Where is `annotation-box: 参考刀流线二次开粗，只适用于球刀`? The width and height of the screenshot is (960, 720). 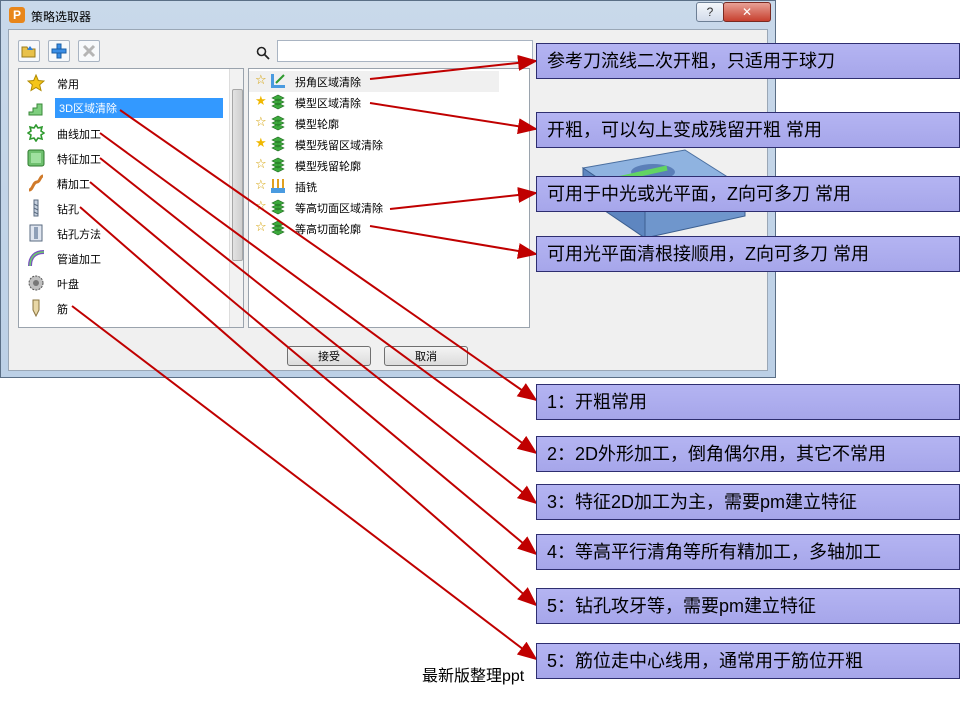 annotation-box: 参考刀流线二次开粗，只适用于球刀 is located at coordinates (748, 61).